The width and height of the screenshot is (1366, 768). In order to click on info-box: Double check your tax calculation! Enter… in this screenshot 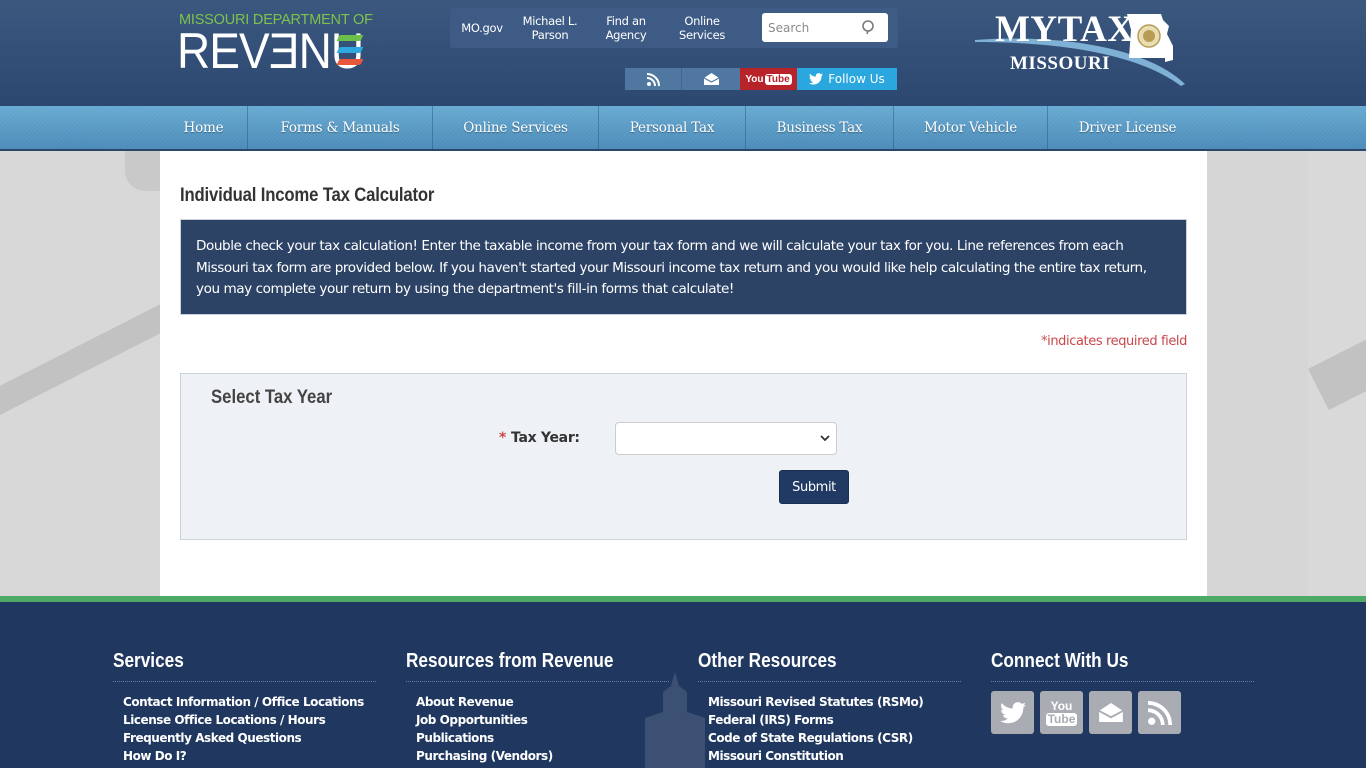, I will do `click(683, 267)`.